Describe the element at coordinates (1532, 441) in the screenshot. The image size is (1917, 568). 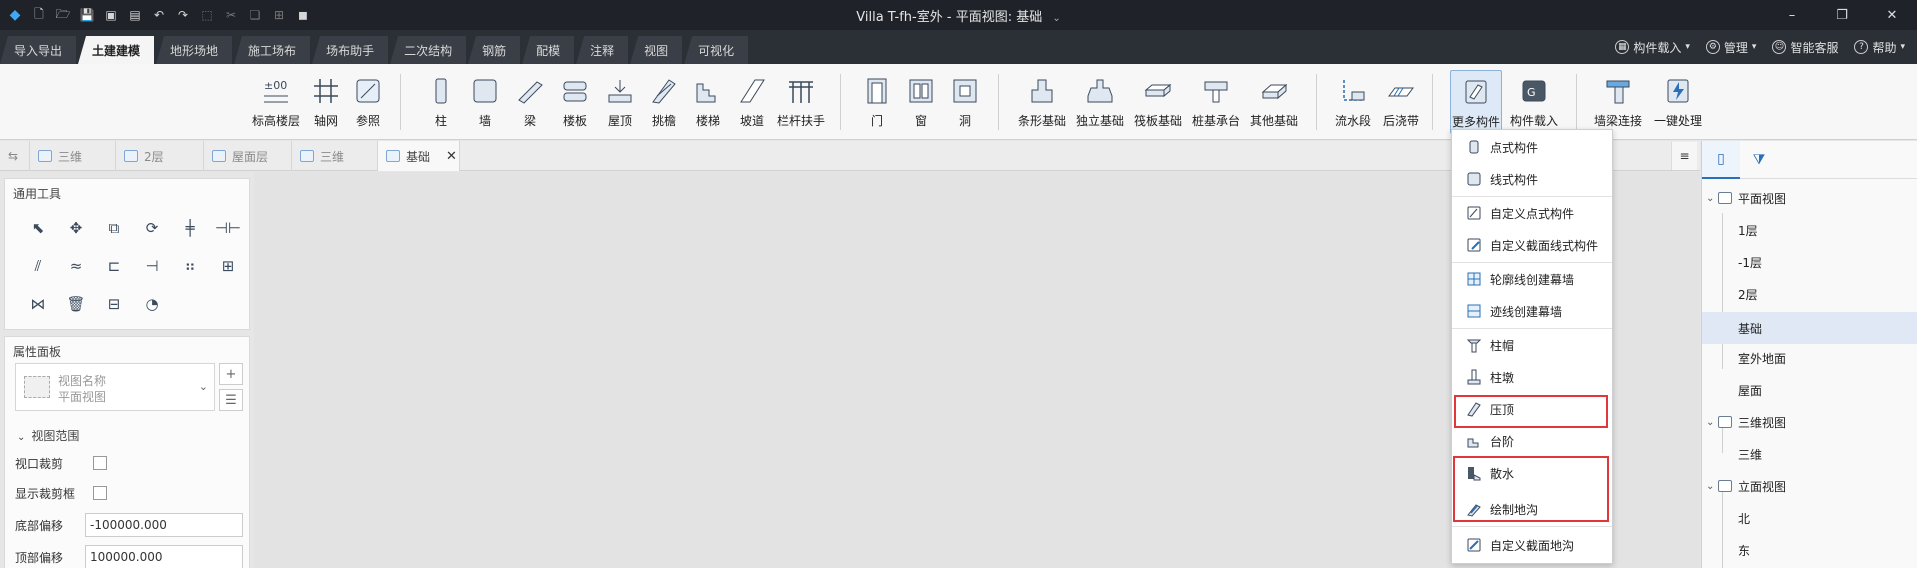
I see `menu-item-step: 台阶` at that location.